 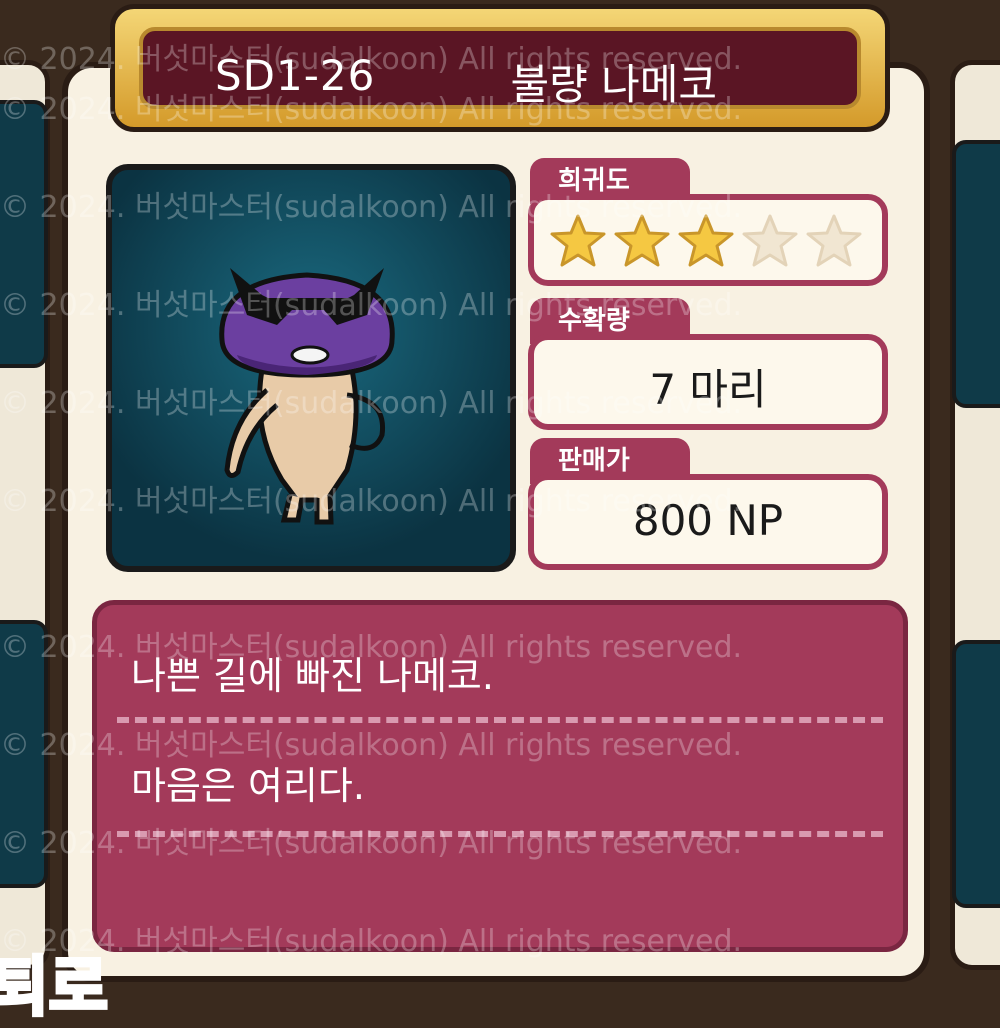 What do you see at coordinates (55, 988) in the screenshot?
I see `corner-label: 퇴로` at bounding box center [55, 988].